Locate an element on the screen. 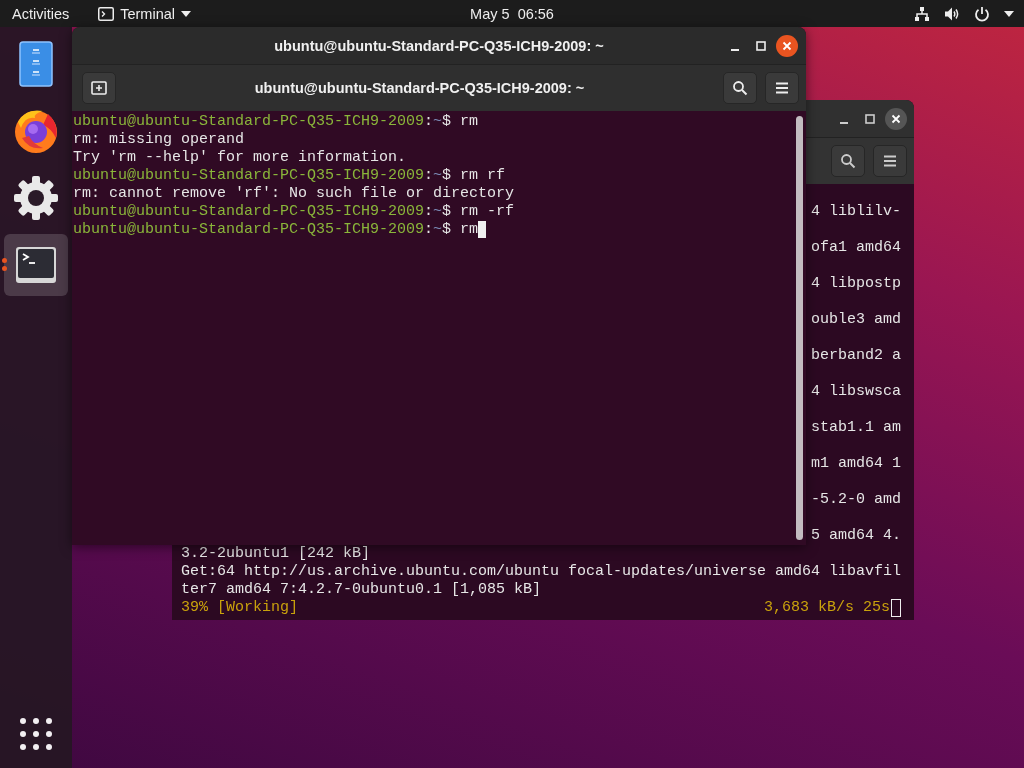 This screenshot has width=1024, height=768. terminal-line: stab1.1 am is located at coordinates (856, 428).